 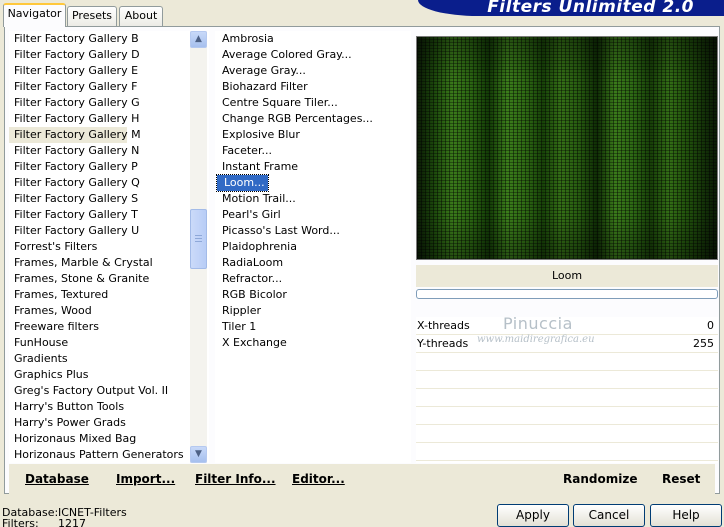 I want to click on tab-strip: Navigator Presets About, so click(x=210, y=13).